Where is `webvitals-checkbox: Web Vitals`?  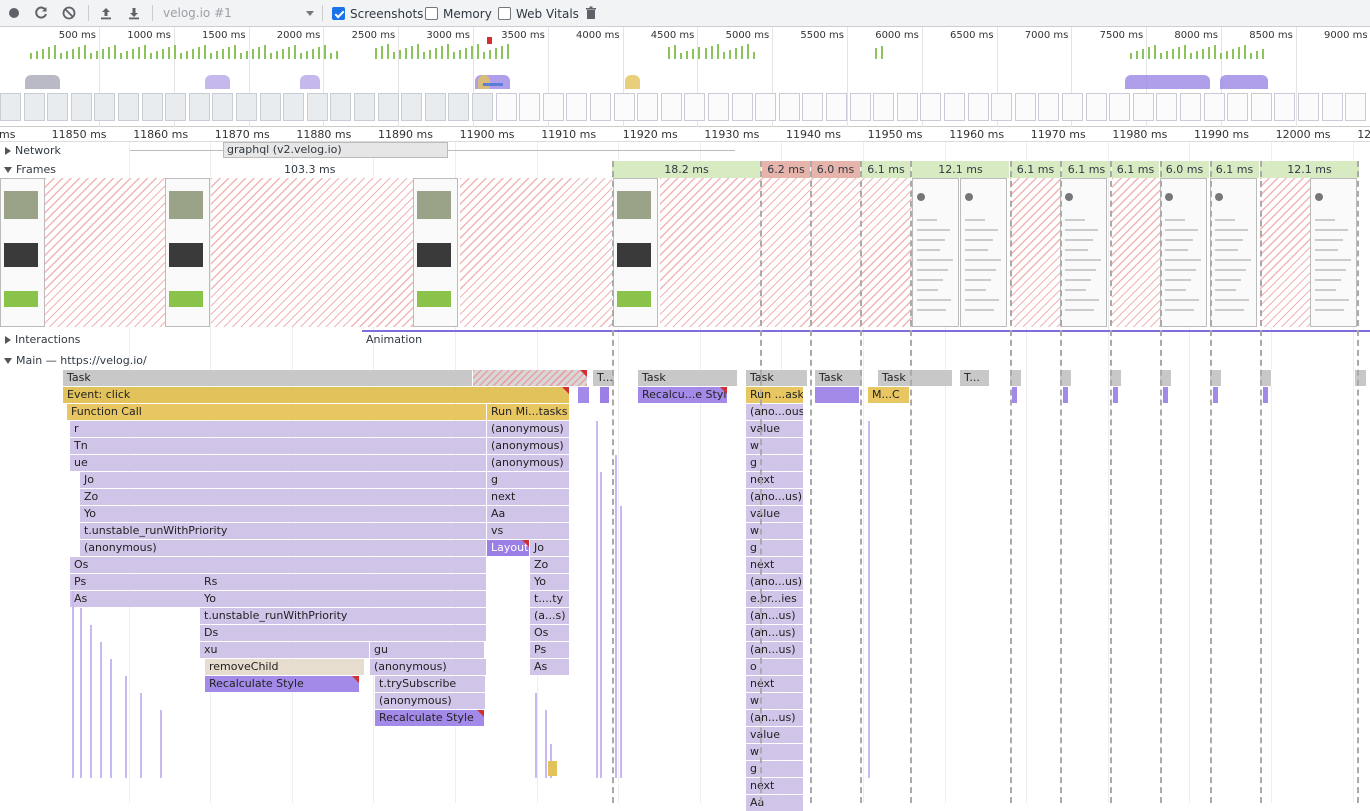 webvitals-checkbox: Web Vitals is located at coordinates (538, 13).